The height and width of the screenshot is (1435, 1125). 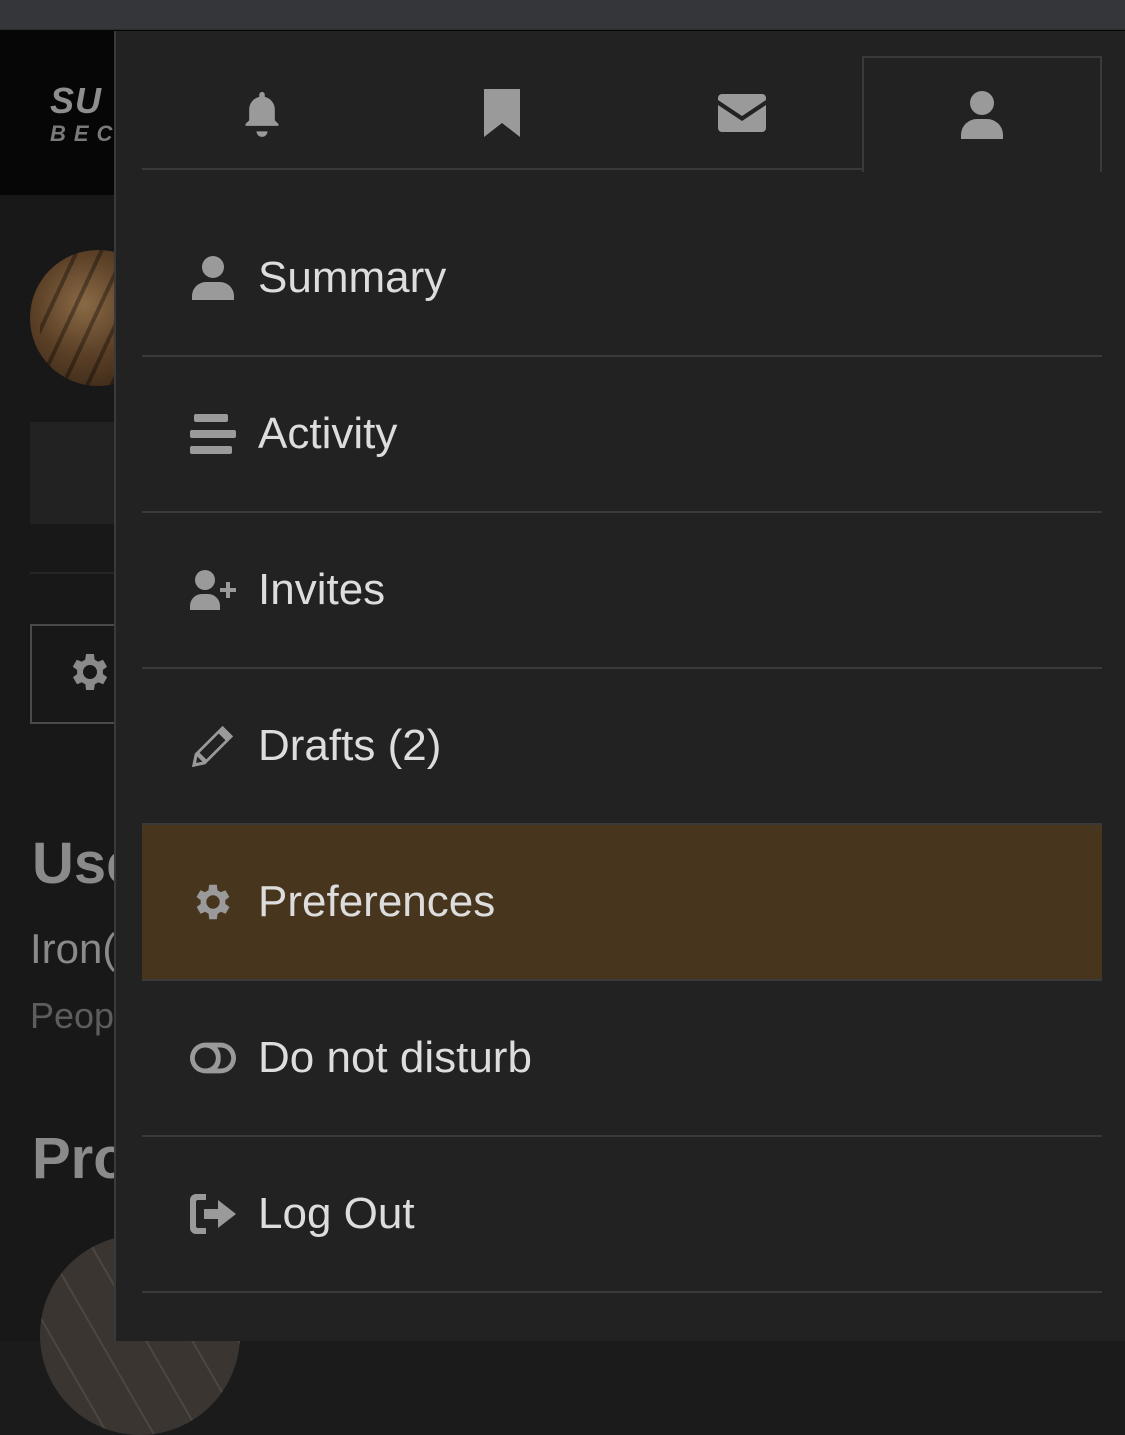 I want to click on align-left-icon, so click(x=213, y=434).